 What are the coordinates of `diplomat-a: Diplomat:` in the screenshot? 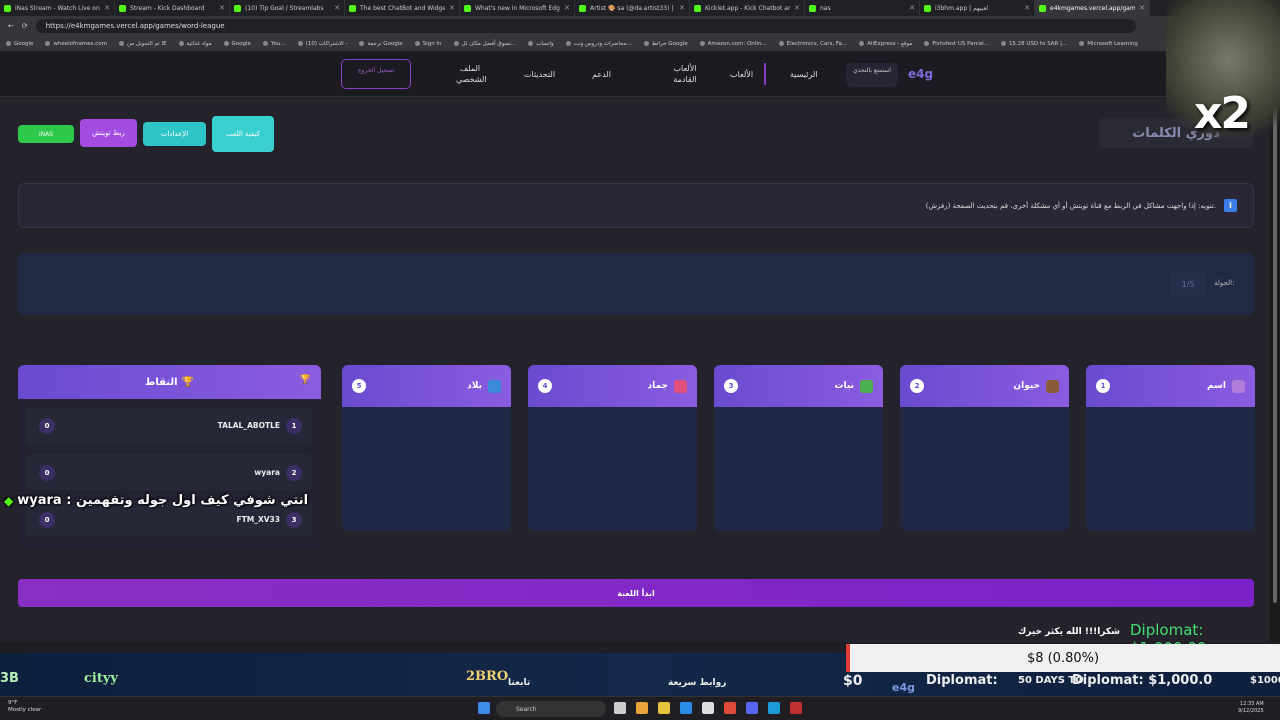 It's located at (962, 680).